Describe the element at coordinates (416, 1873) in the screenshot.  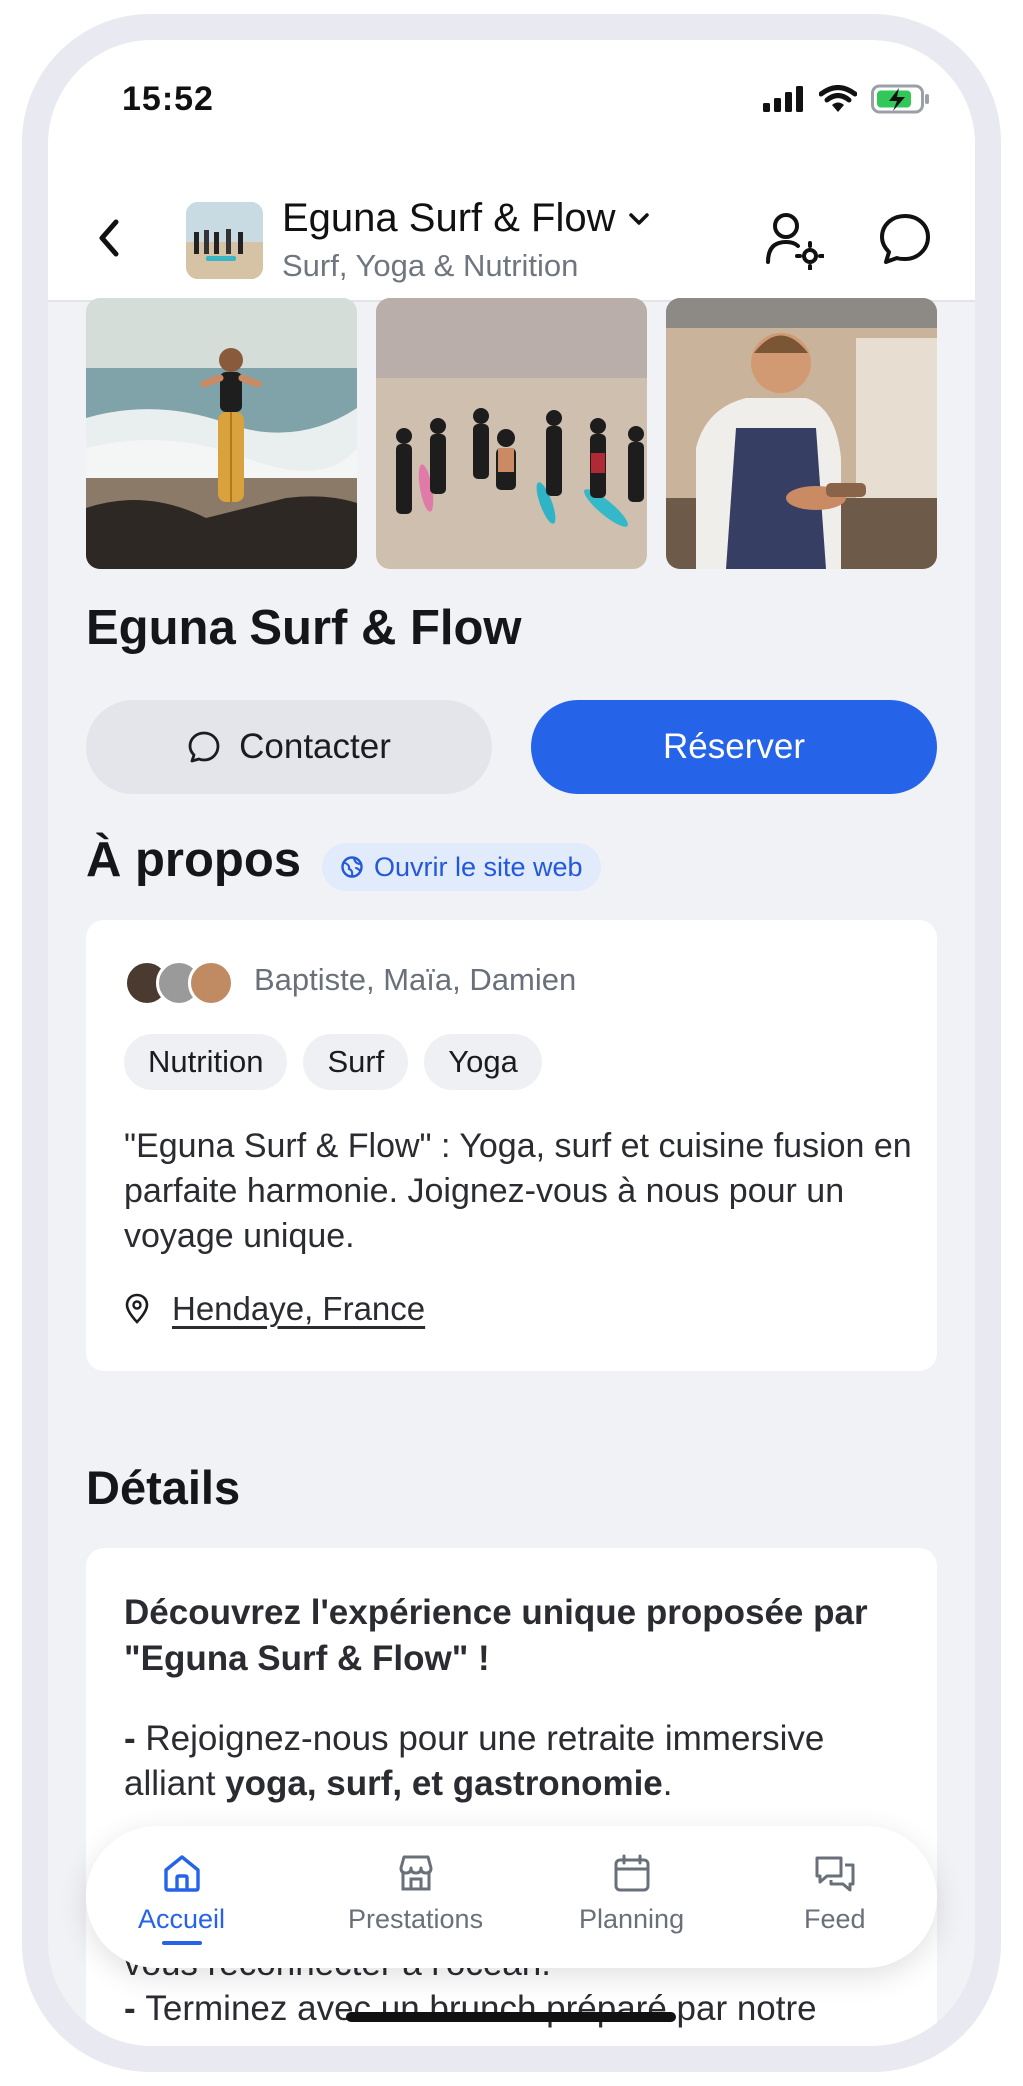
I see `store-icon` at that location.